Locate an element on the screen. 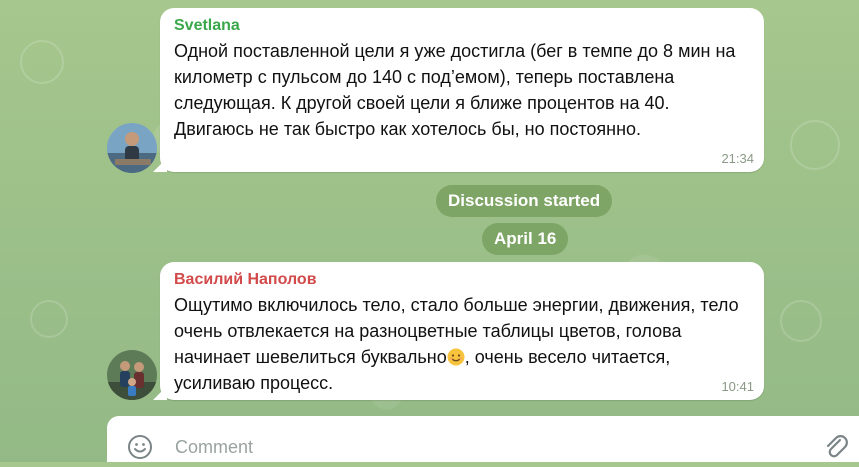  message-time: 10:41 is located at coordinates (737, 386).